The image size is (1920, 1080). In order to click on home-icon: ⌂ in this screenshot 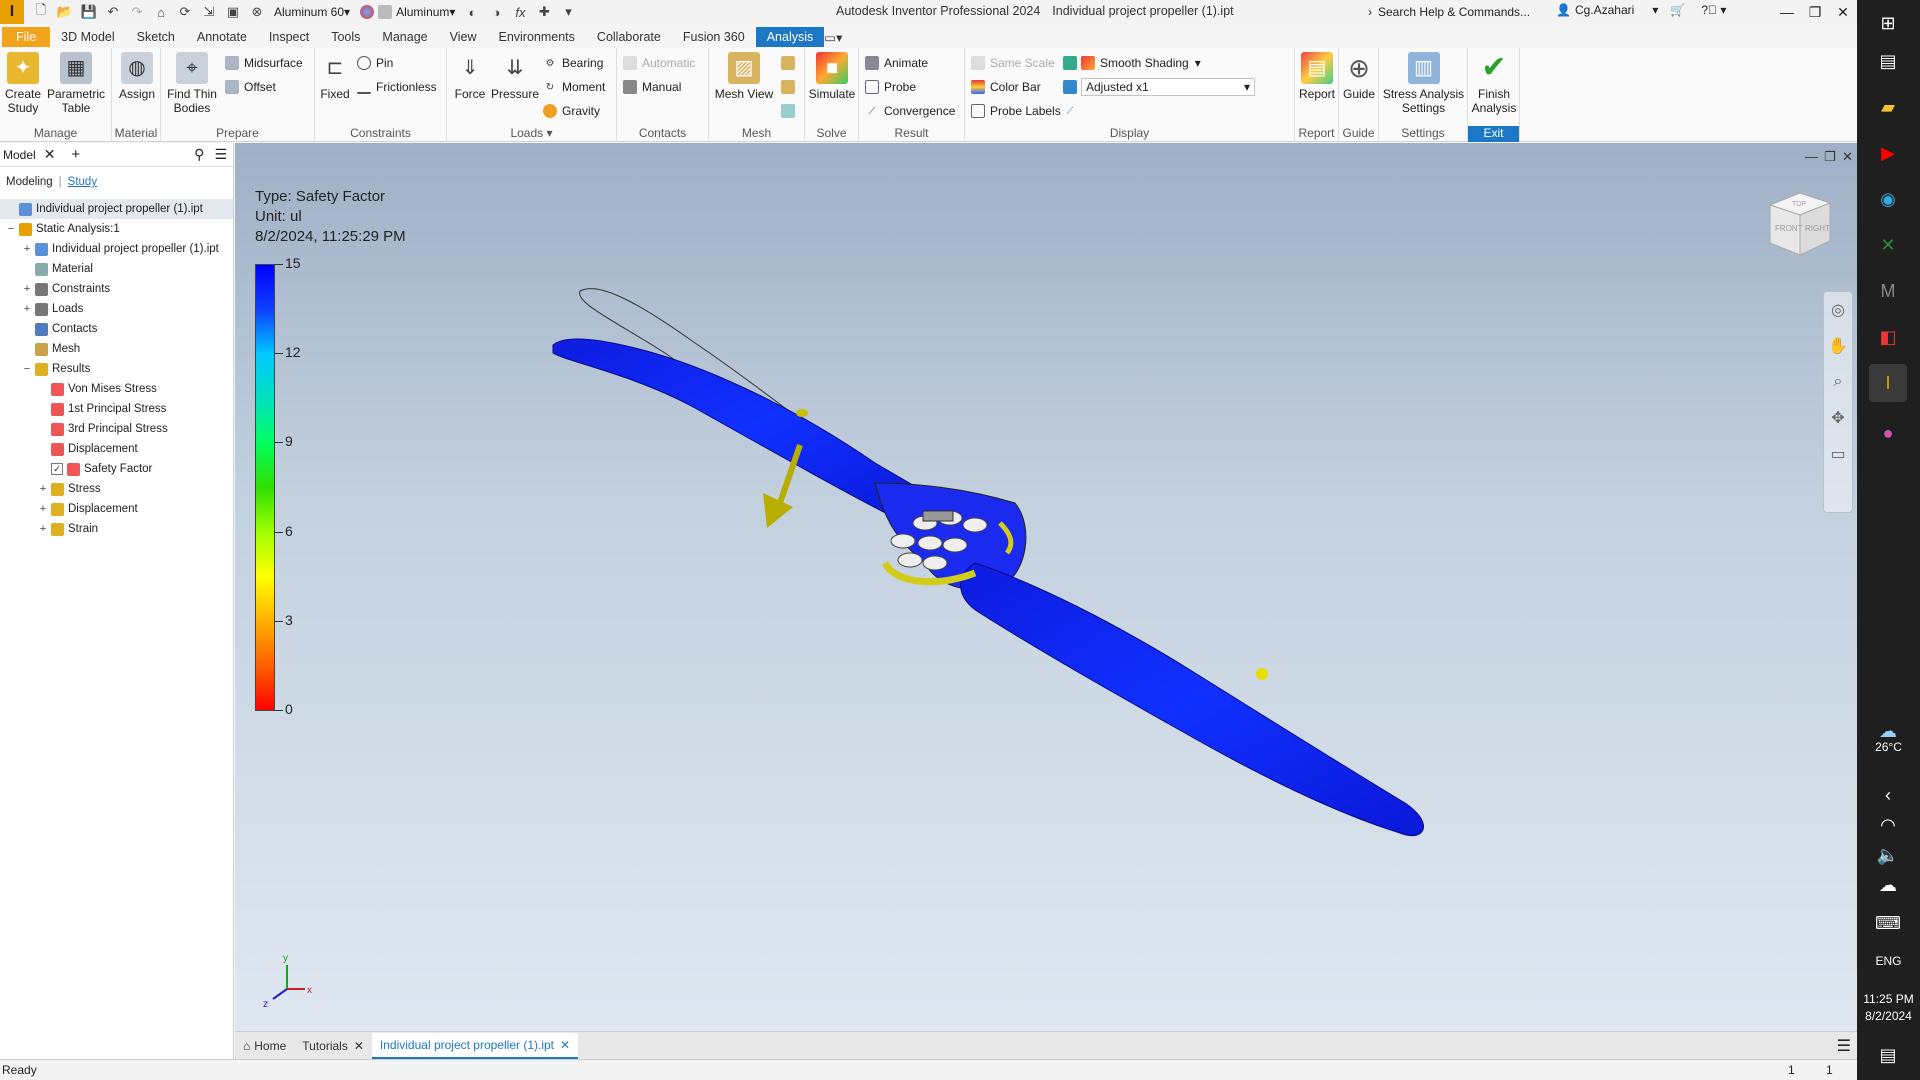, I will do `click(161, 12)`.